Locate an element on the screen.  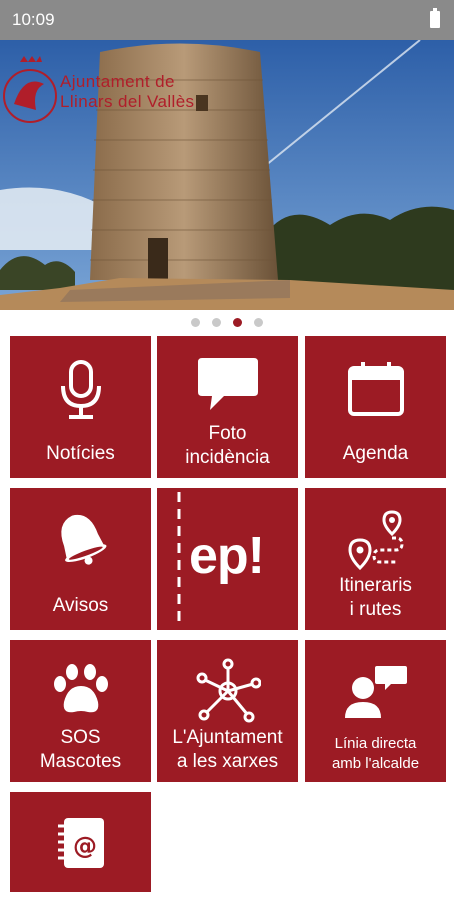
chat-person-icon is located at coordinates (375, 692).